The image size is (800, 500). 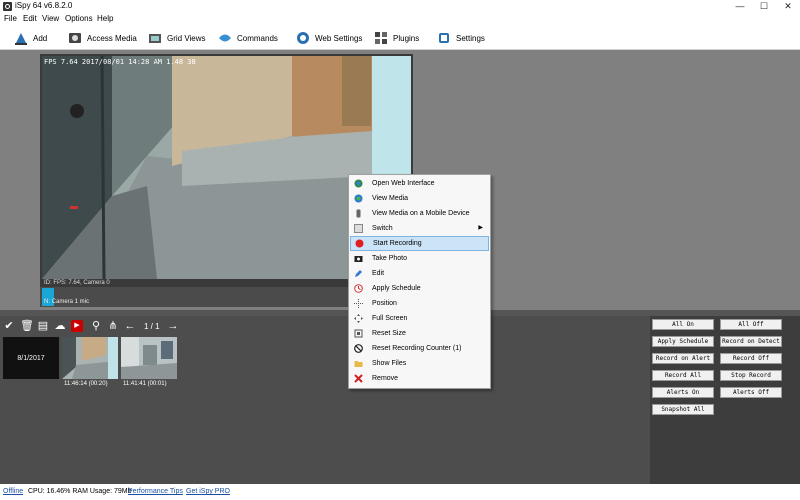 I want to click on thumbnail-image, so click(x=90, y=358).